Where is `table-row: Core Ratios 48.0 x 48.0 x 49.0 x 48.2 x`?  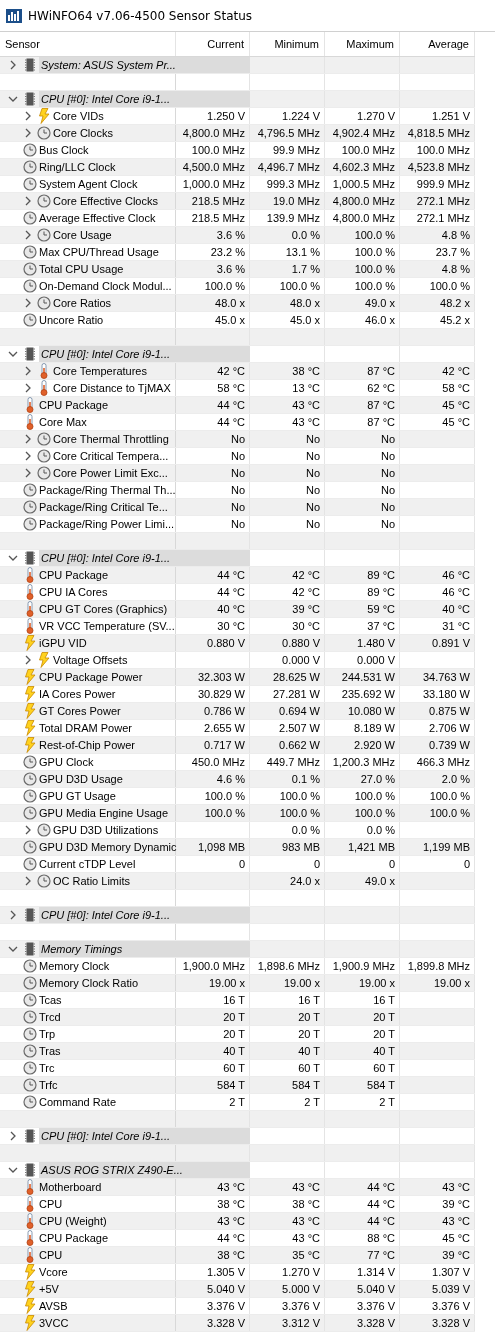 table-row: Core Ratios 48.0 x 48.0 x 49.0 x 48.2 x is located at coordinates (237, 303).